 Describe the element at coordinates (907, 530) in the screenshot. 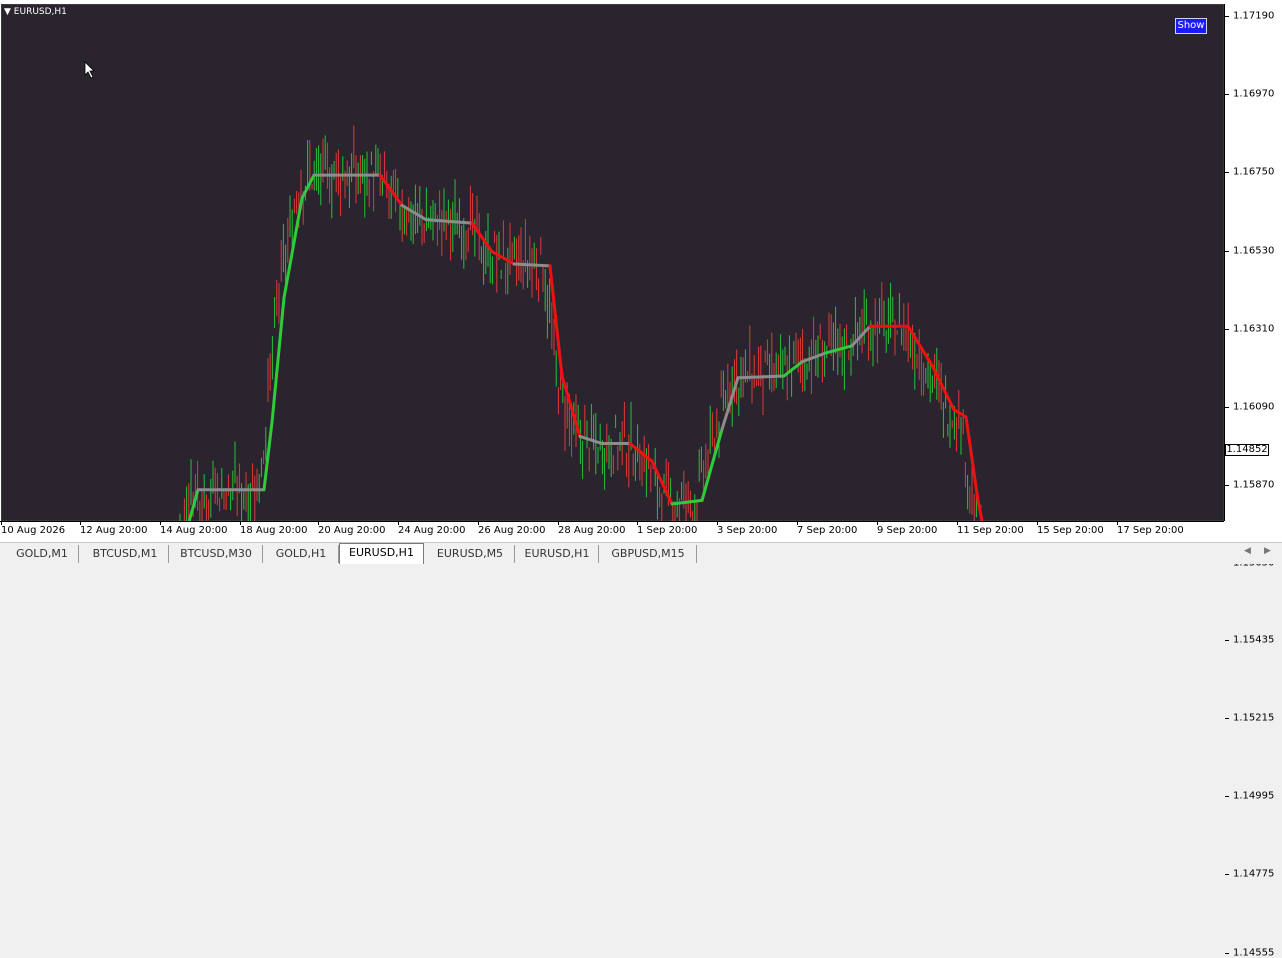

I see `time-tick-label: 9 Sep 20:00` at that location.